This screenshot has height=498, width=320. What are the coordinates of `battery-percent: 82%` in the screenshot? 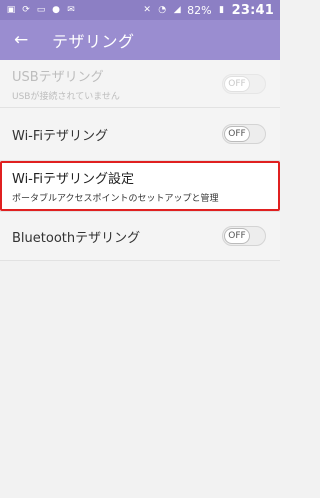 It's located at (199, 10).